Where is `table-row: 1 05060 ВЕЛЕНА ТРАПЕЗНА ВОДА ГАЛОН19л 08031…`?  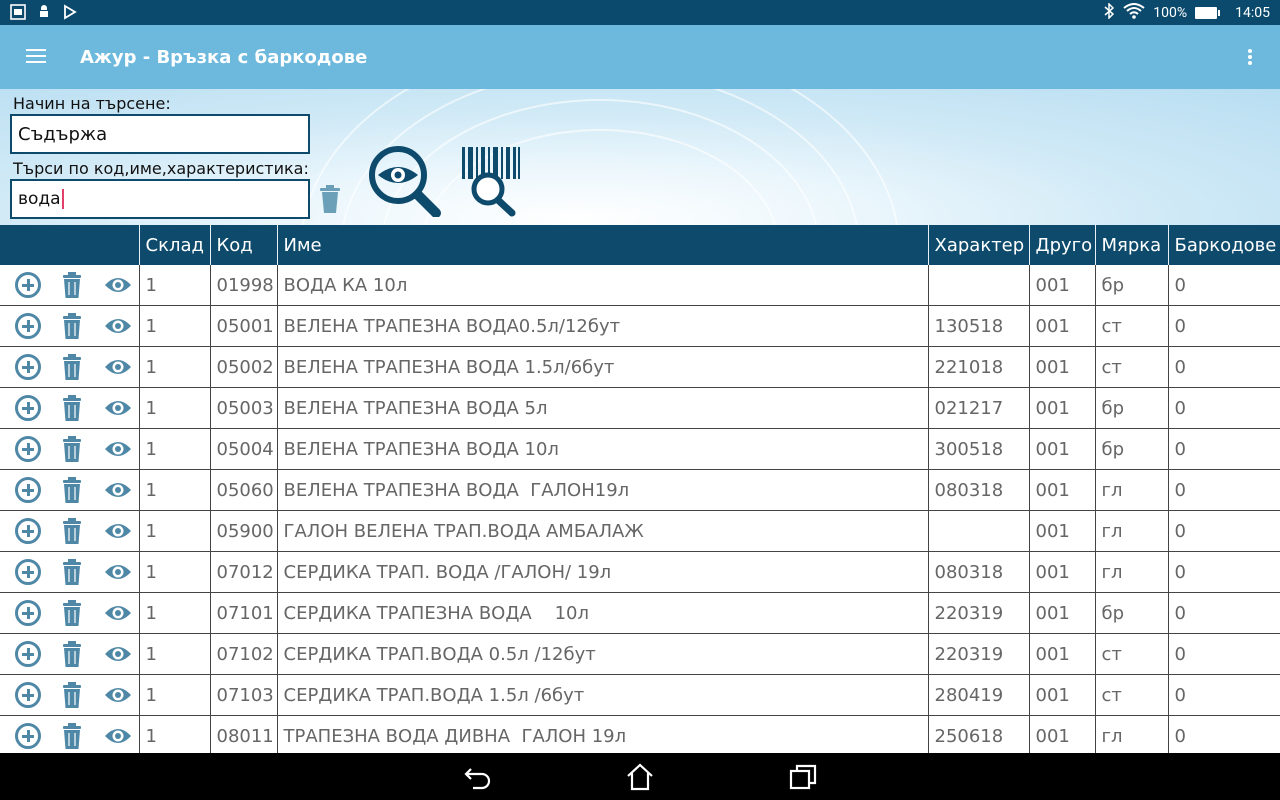
table-row: 1 05060 ВЕЛЕНА ТРАПЕЗНА ВОДА ГАЛОН19л 08031… is located at coordinates (640, 490).